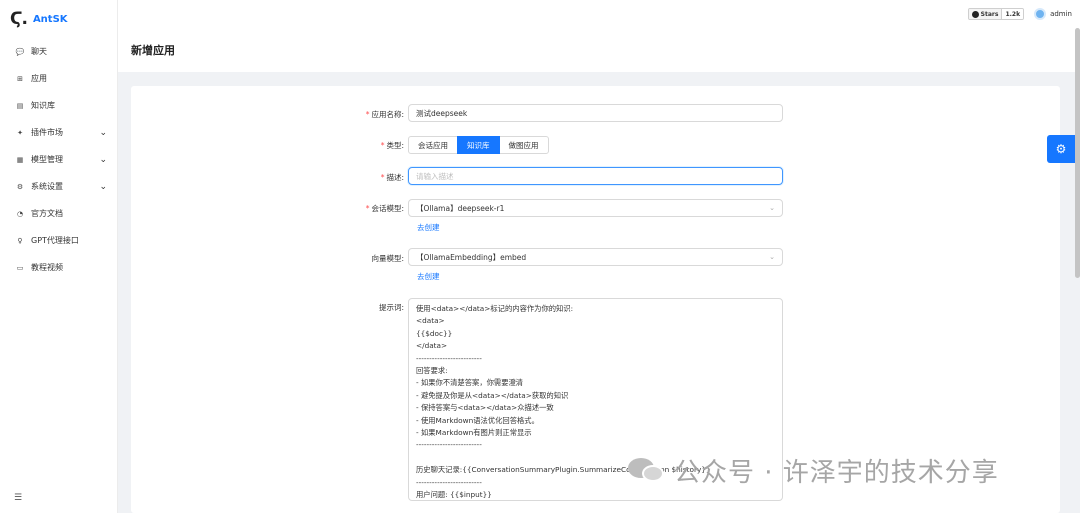  Describe the element at coordinates (387, 114) in the screenshot. I see `app-name-label-text: 应用名称:` at that location.